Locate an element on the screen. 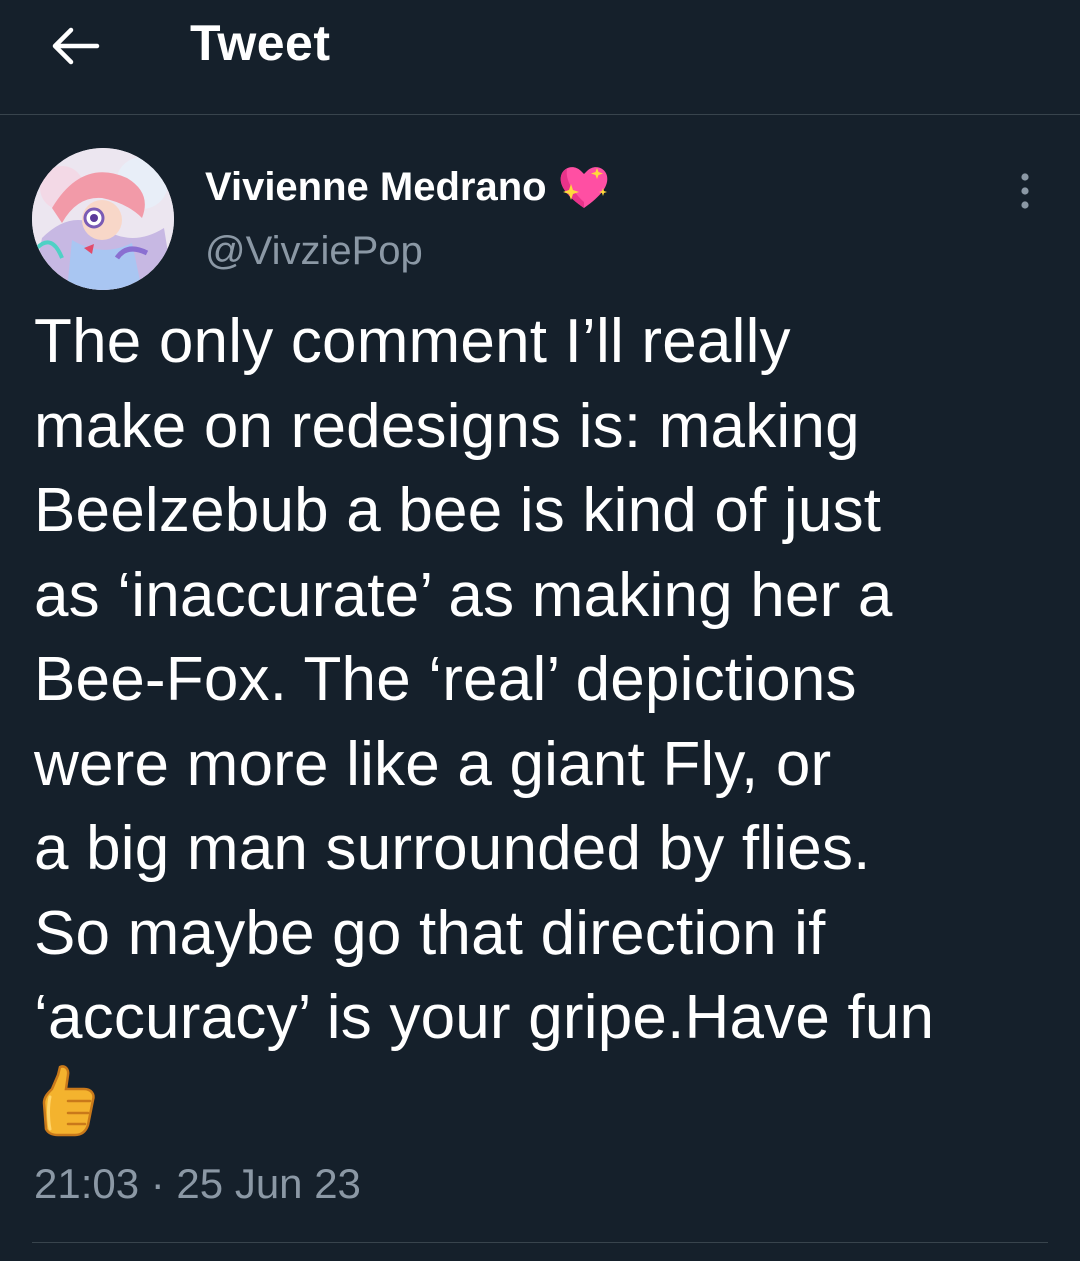  more-options-button is located at coordinates (1025, 191).